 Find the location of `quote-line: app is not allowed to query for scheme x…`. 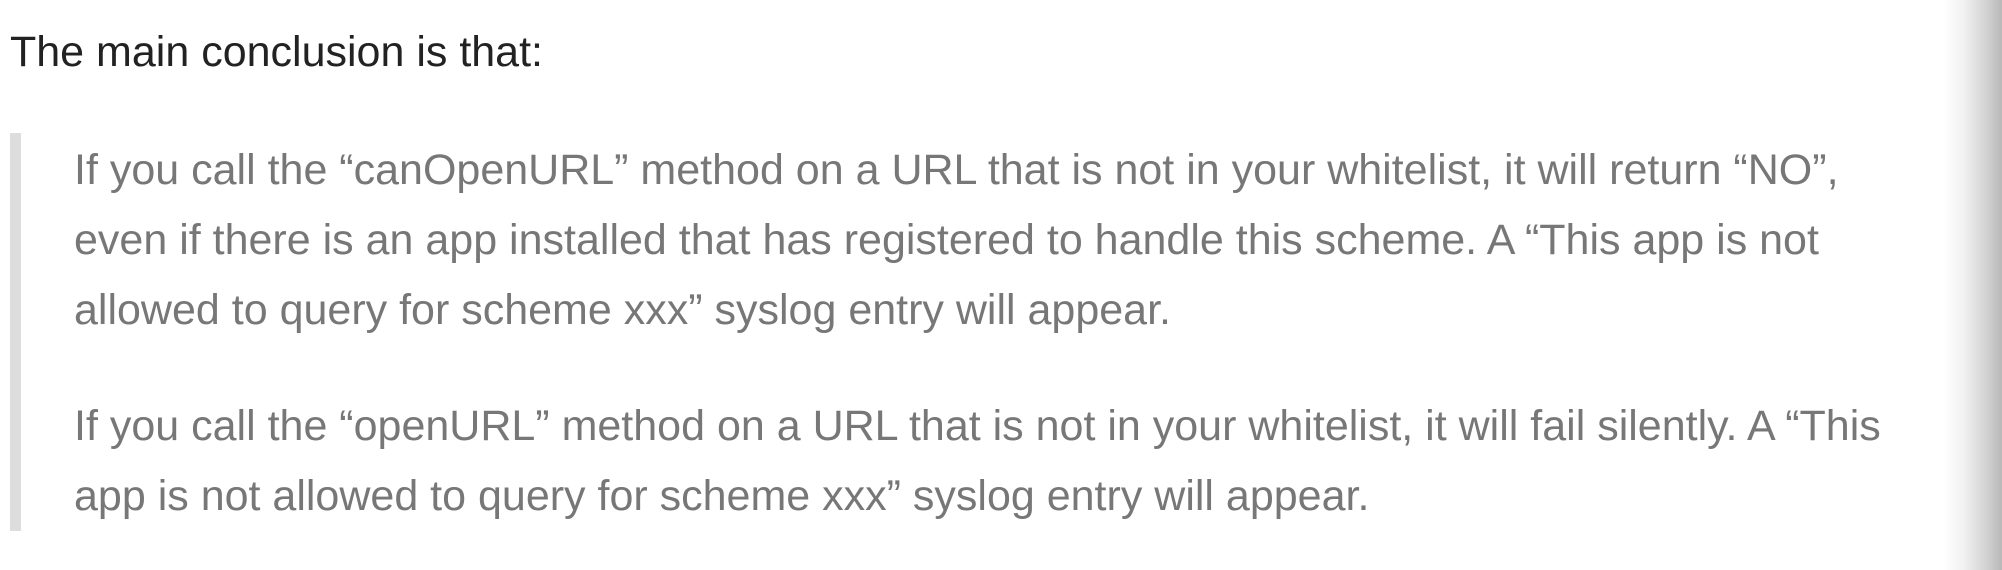

quote-line: app is not allowed to query for scheme x… is located at coordinates (722, 496).